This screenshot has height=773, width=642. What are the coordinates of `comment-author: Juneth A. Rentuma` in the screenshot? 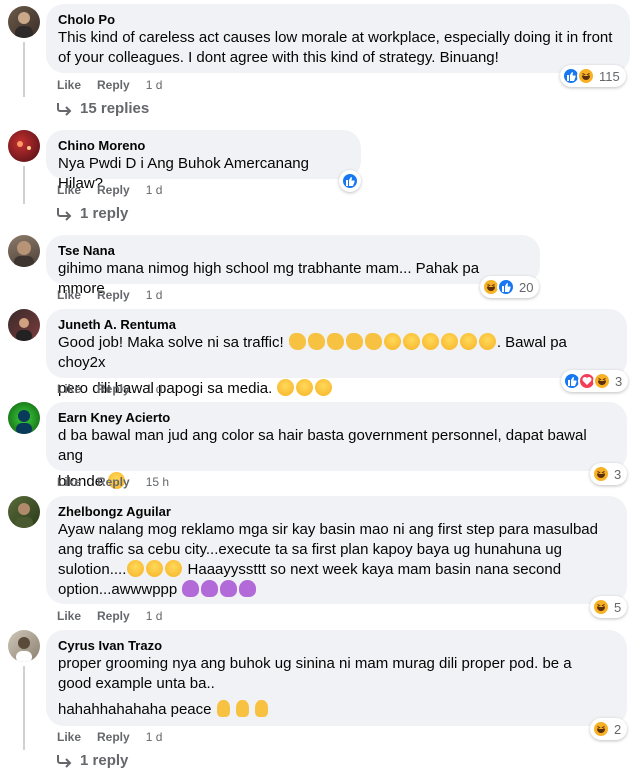 It's located at (336, 325).